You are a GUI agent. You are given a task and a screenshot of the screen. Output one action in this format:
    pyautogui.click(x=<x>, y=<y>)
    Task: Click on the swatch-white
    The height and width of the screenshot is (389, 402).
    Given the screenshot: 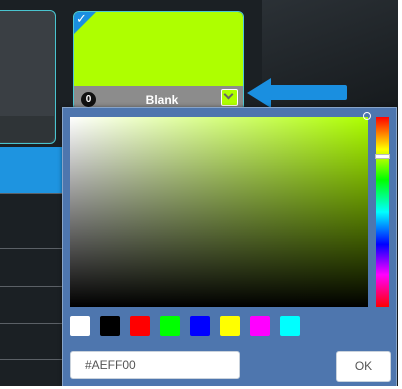 What is the action you would take?
    pyautogui.click(x=80, y=326)
    